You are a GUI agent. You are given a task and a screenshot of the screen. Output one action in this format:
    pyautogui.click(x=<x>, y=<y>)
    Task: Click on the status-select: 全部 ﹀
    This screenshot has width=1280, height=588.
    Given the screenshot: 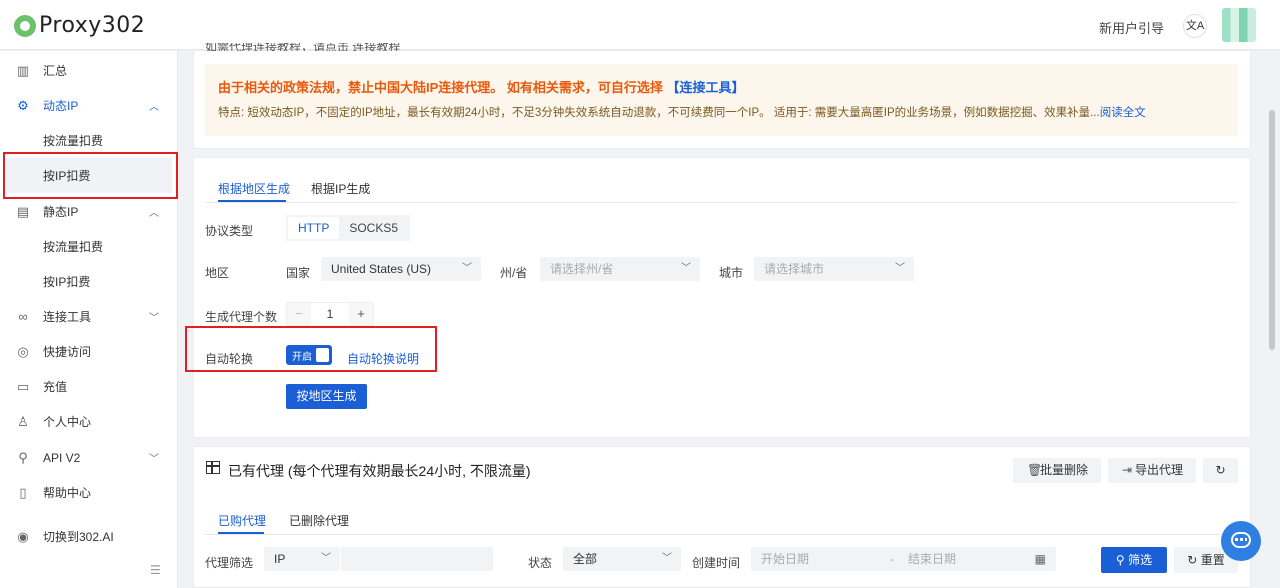 What is the action you would take?
    pyautogui.click(x=622, y=559)
    